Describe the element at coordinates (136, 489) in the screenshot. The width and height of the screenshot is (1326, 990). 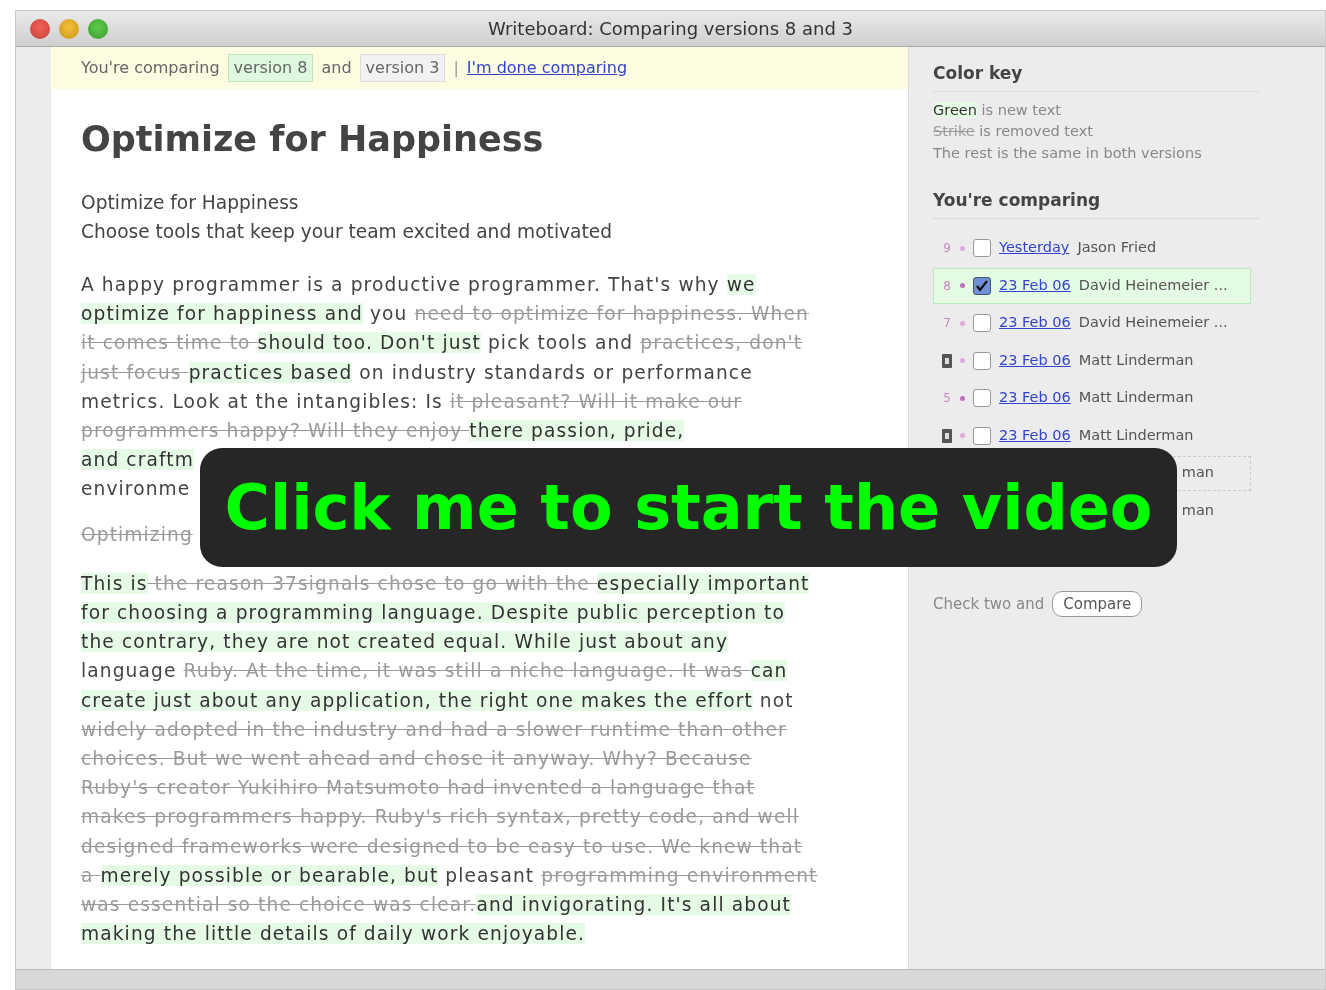
I see `text-line: environme` at that location.